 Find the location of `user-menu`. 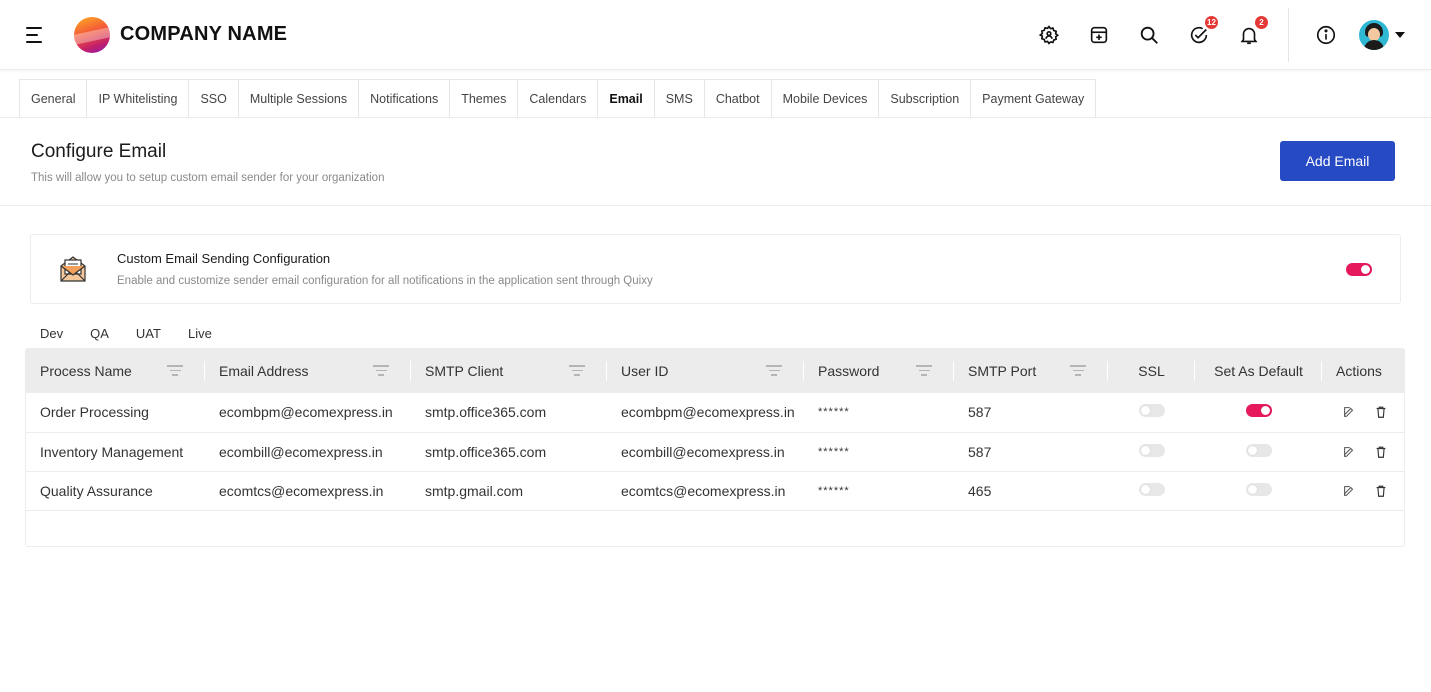

user-menu is located at coordinates (1382, 34).